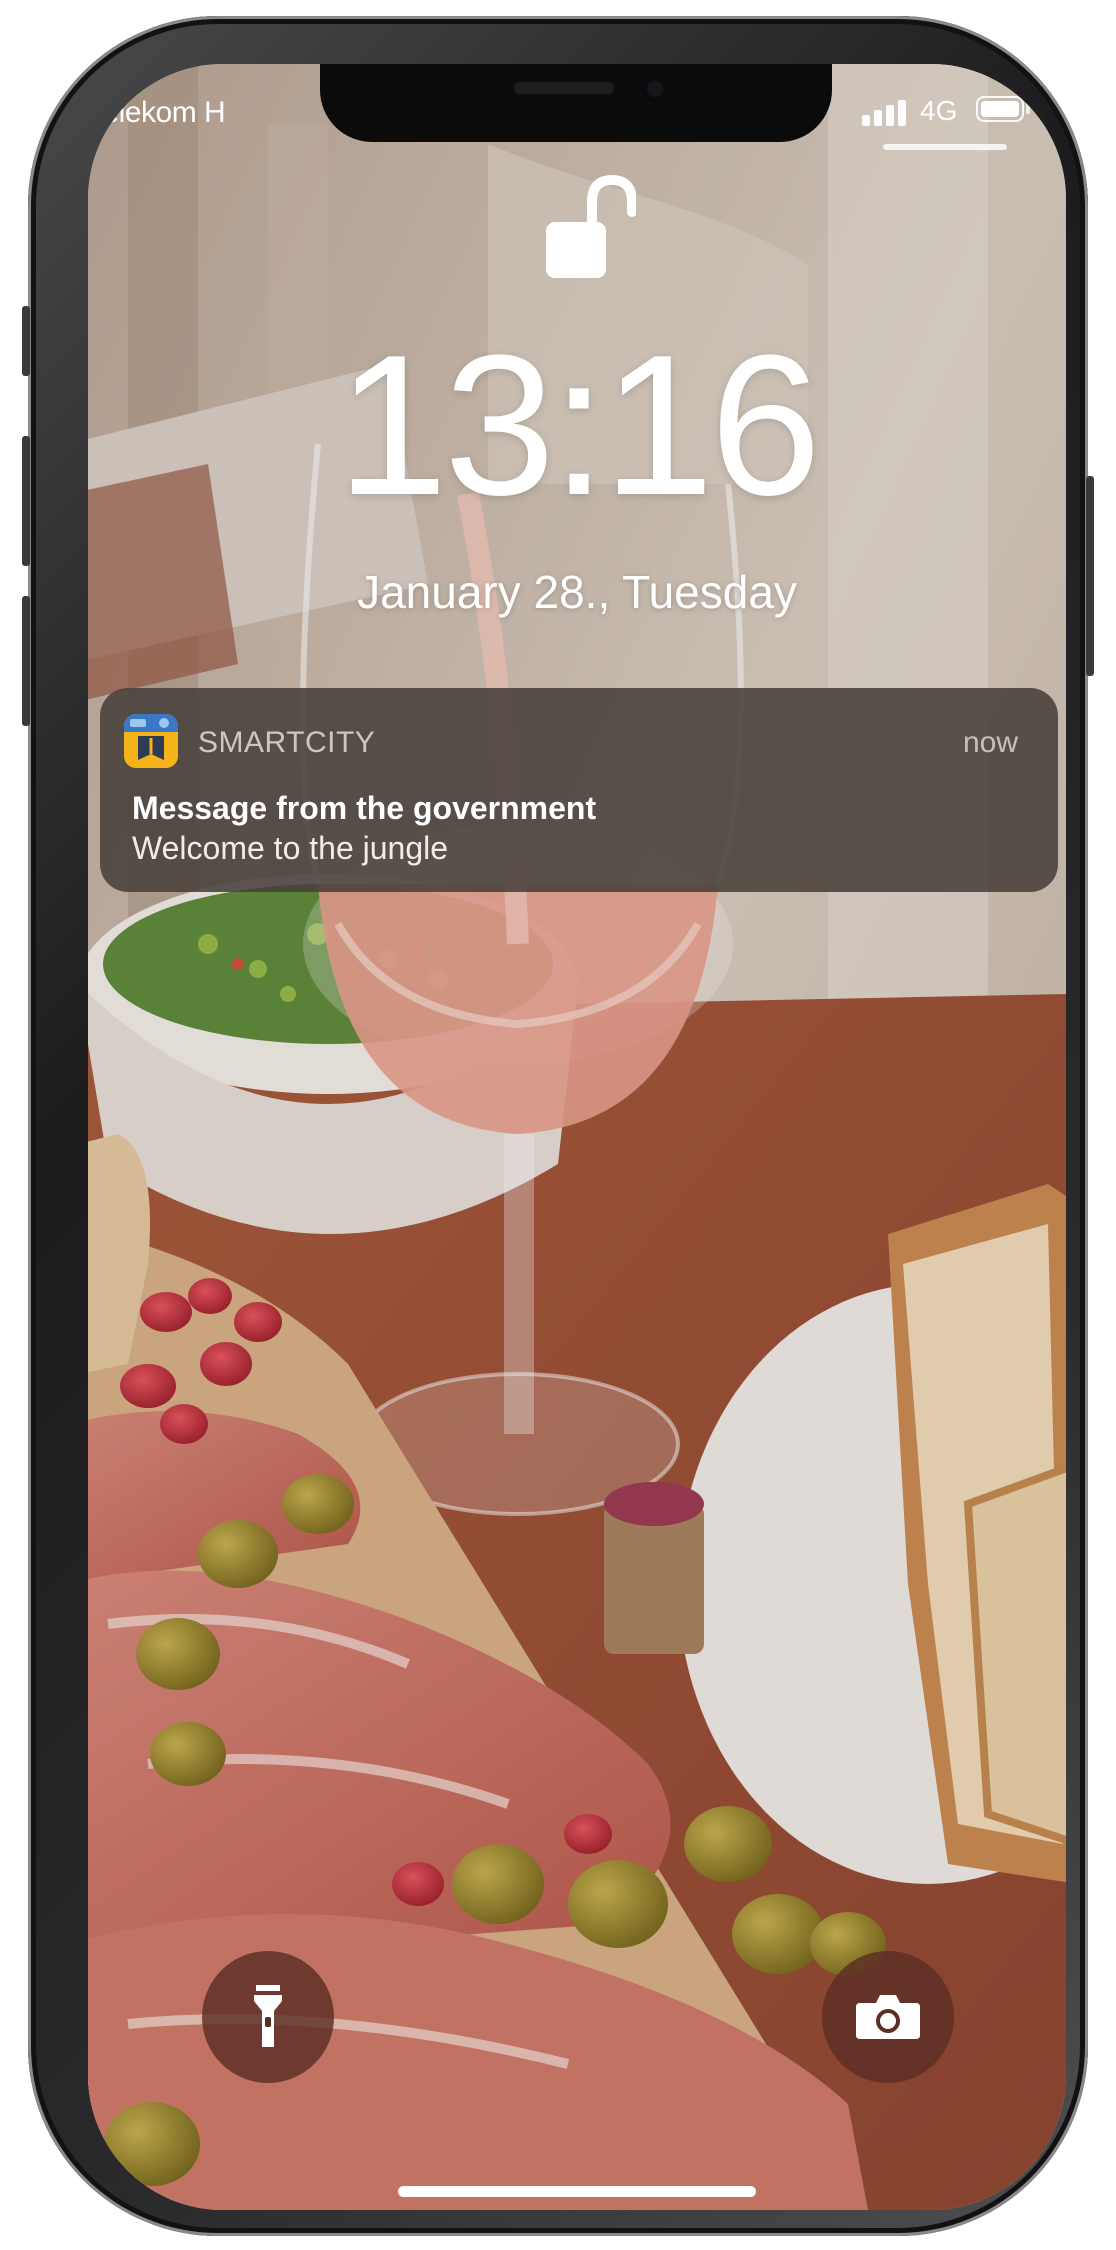 This screenshot has height=2250, width=1116. What do you see at coordinates (1000, 109) in the screenshot?
I see `battery-icon` at bounding box center [1000, 109].